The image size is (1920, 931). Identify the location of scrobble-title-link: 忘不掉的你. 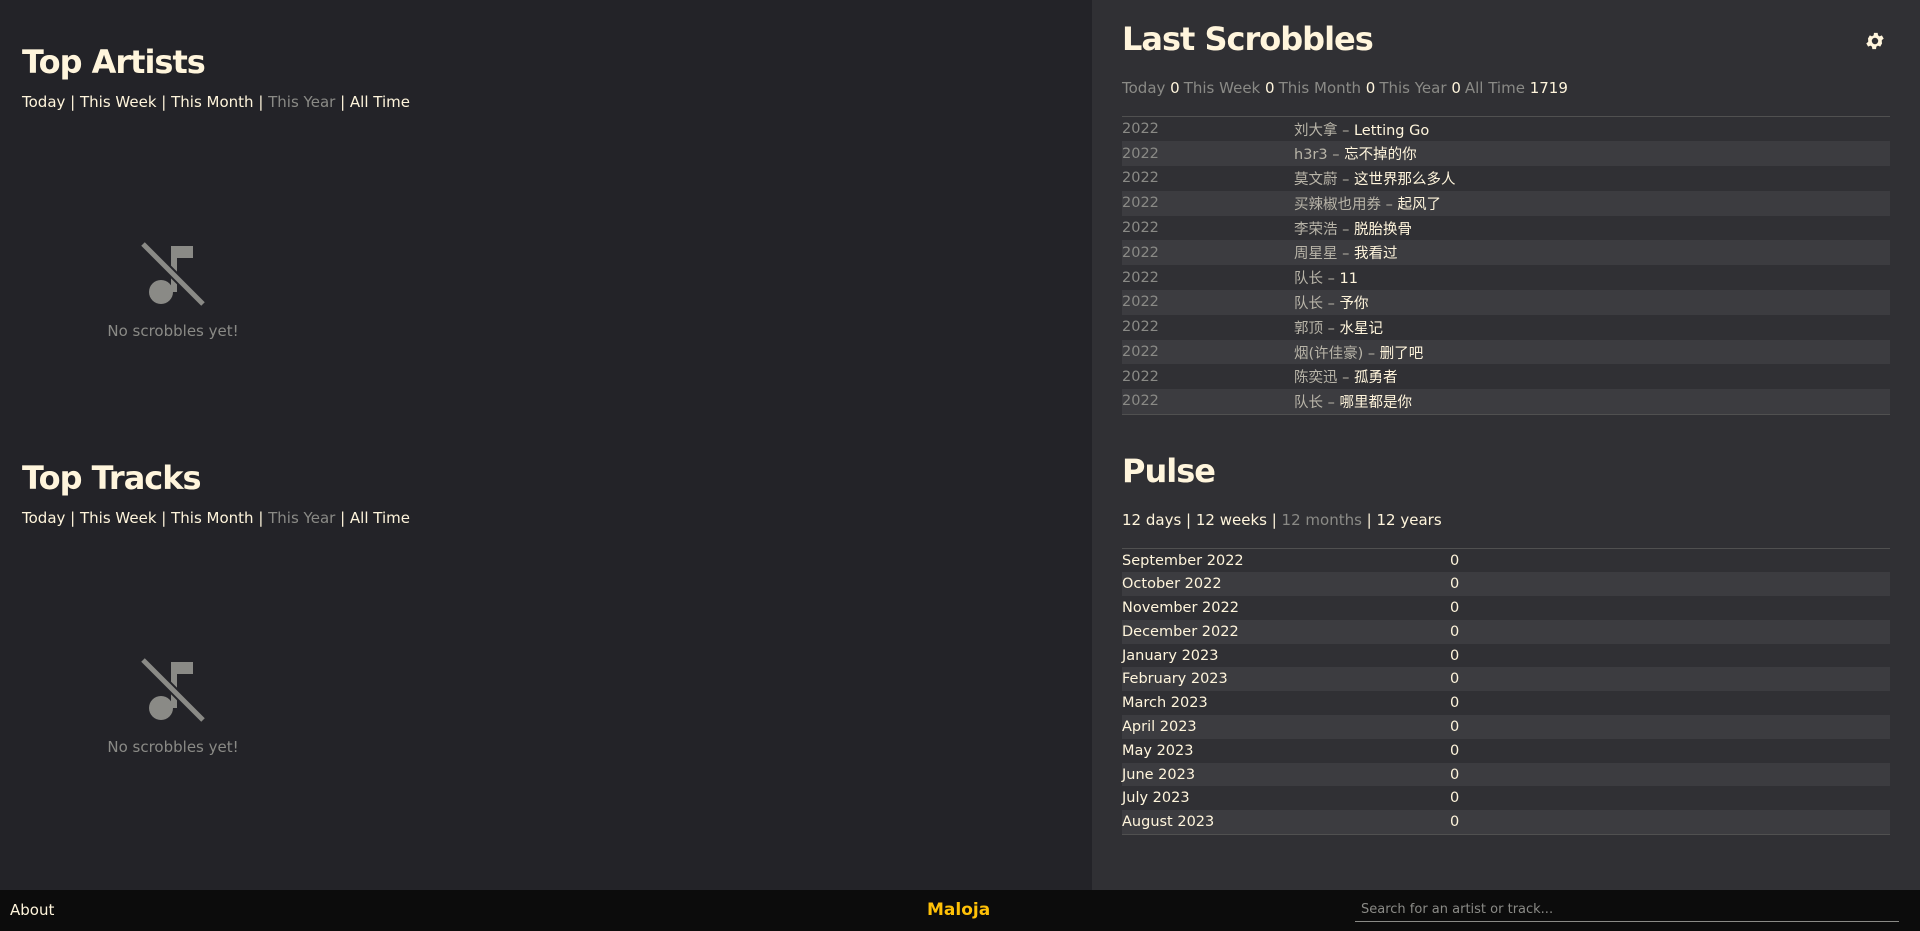
(1380, 155).